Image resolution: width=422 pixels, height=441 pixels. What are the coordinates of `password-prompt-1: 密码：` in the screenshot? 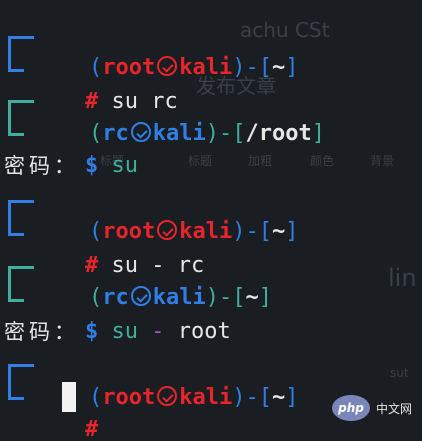 It's located at (41, 166).